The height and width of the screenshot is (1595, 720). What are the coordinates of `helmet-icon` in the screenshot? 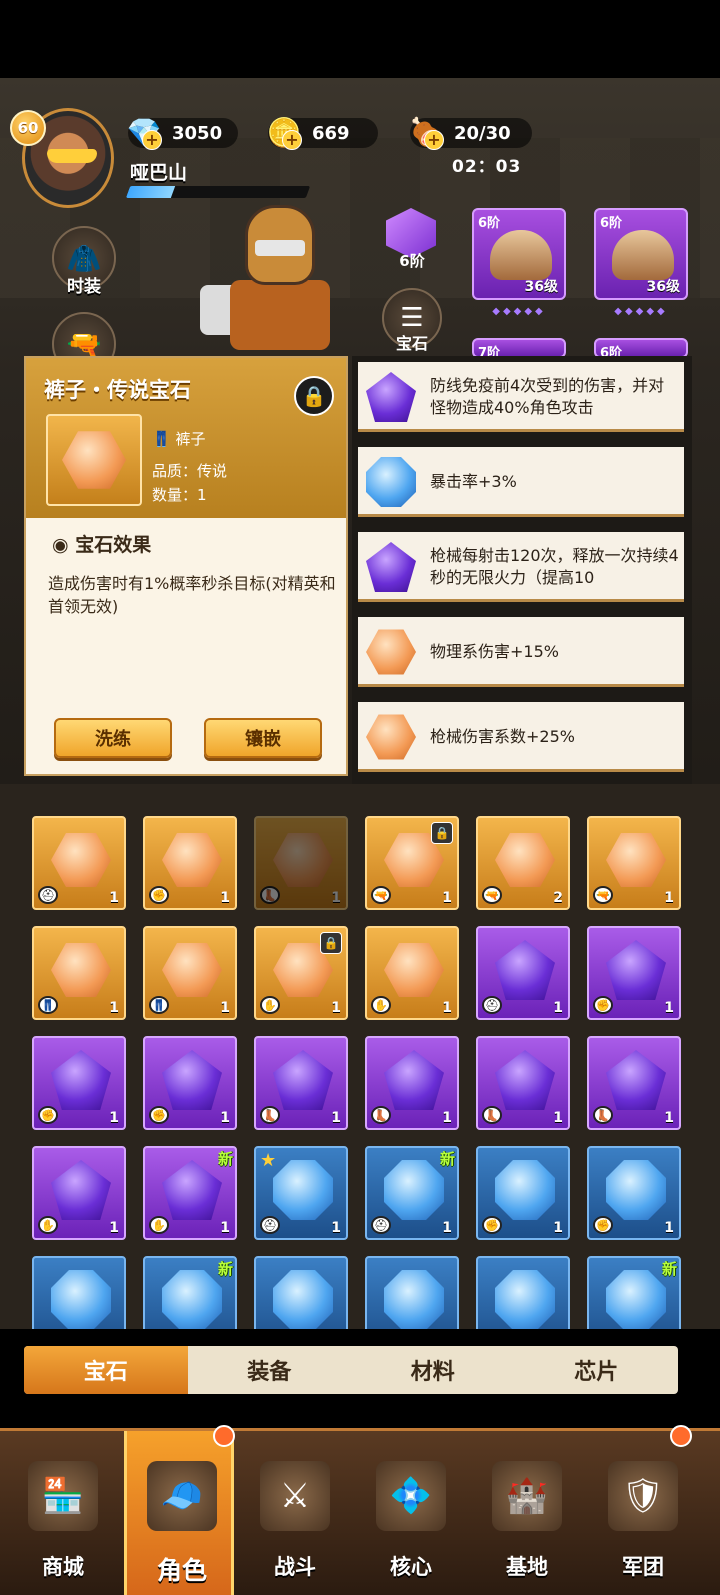 It's located at (521, 255).